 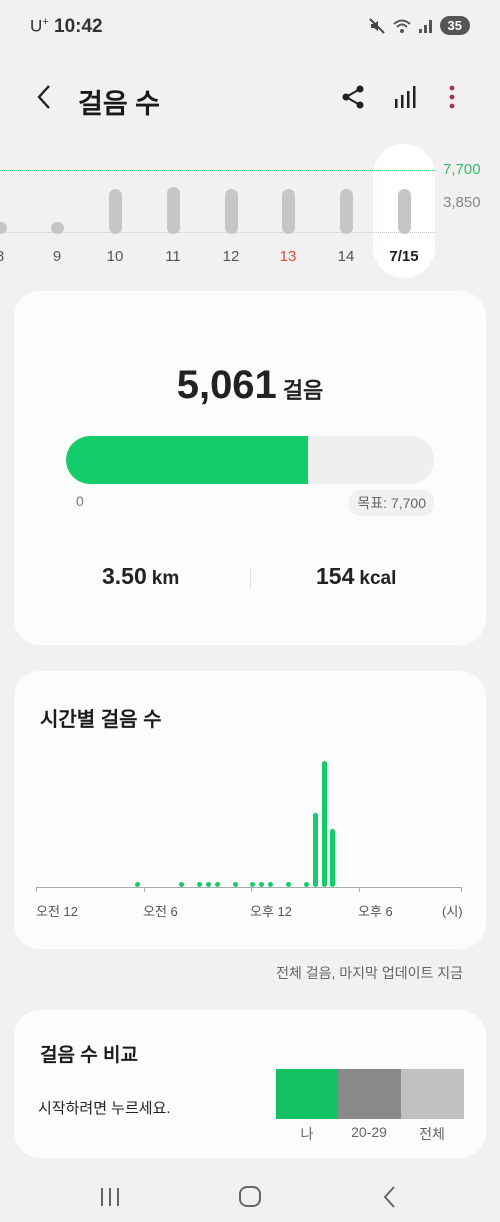 I want to click on compare-segment-all, so click(x=432, y=1094).